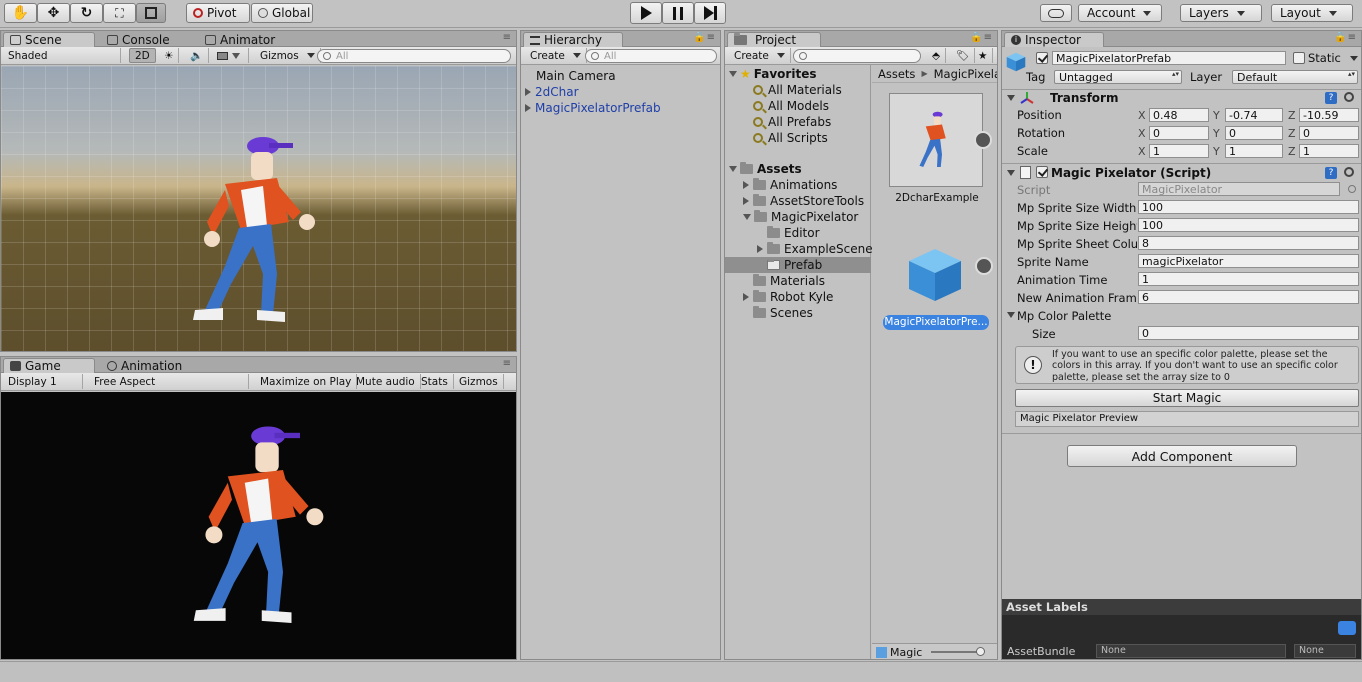 This screenshot has height=682, width=1362. What do you see at coordinates (1179, 115) in the screenshot?
I see `position-x-field: 0.48` at bounding box center [1179, 115].